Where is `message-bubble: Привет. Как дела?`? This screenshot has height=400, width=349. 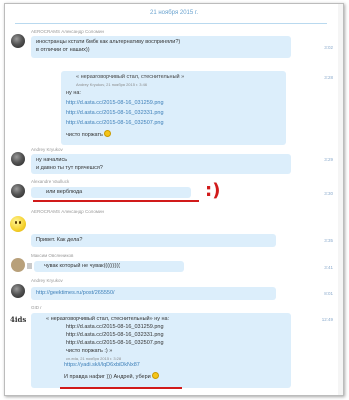 message-bubble: Привет. Как дела? is located at coordinates (153, 240).